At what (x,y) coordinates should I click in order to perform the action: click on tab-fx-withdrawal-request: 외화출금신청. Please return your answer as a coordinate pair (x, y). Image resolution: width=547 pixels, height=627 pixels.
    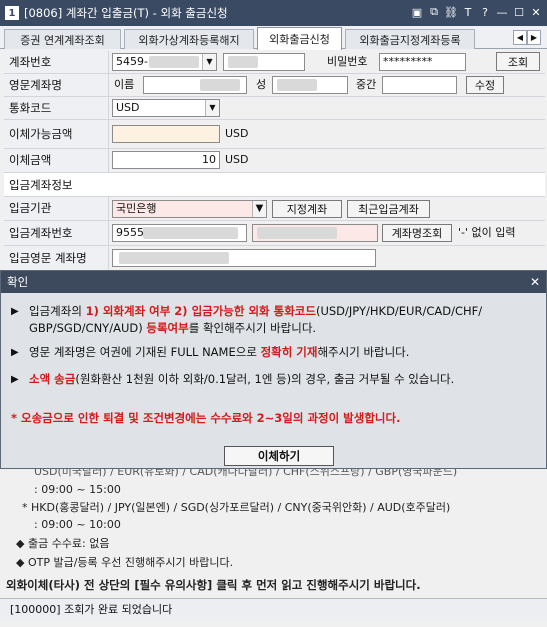
    Looking at the image, I should click on (299, 38).